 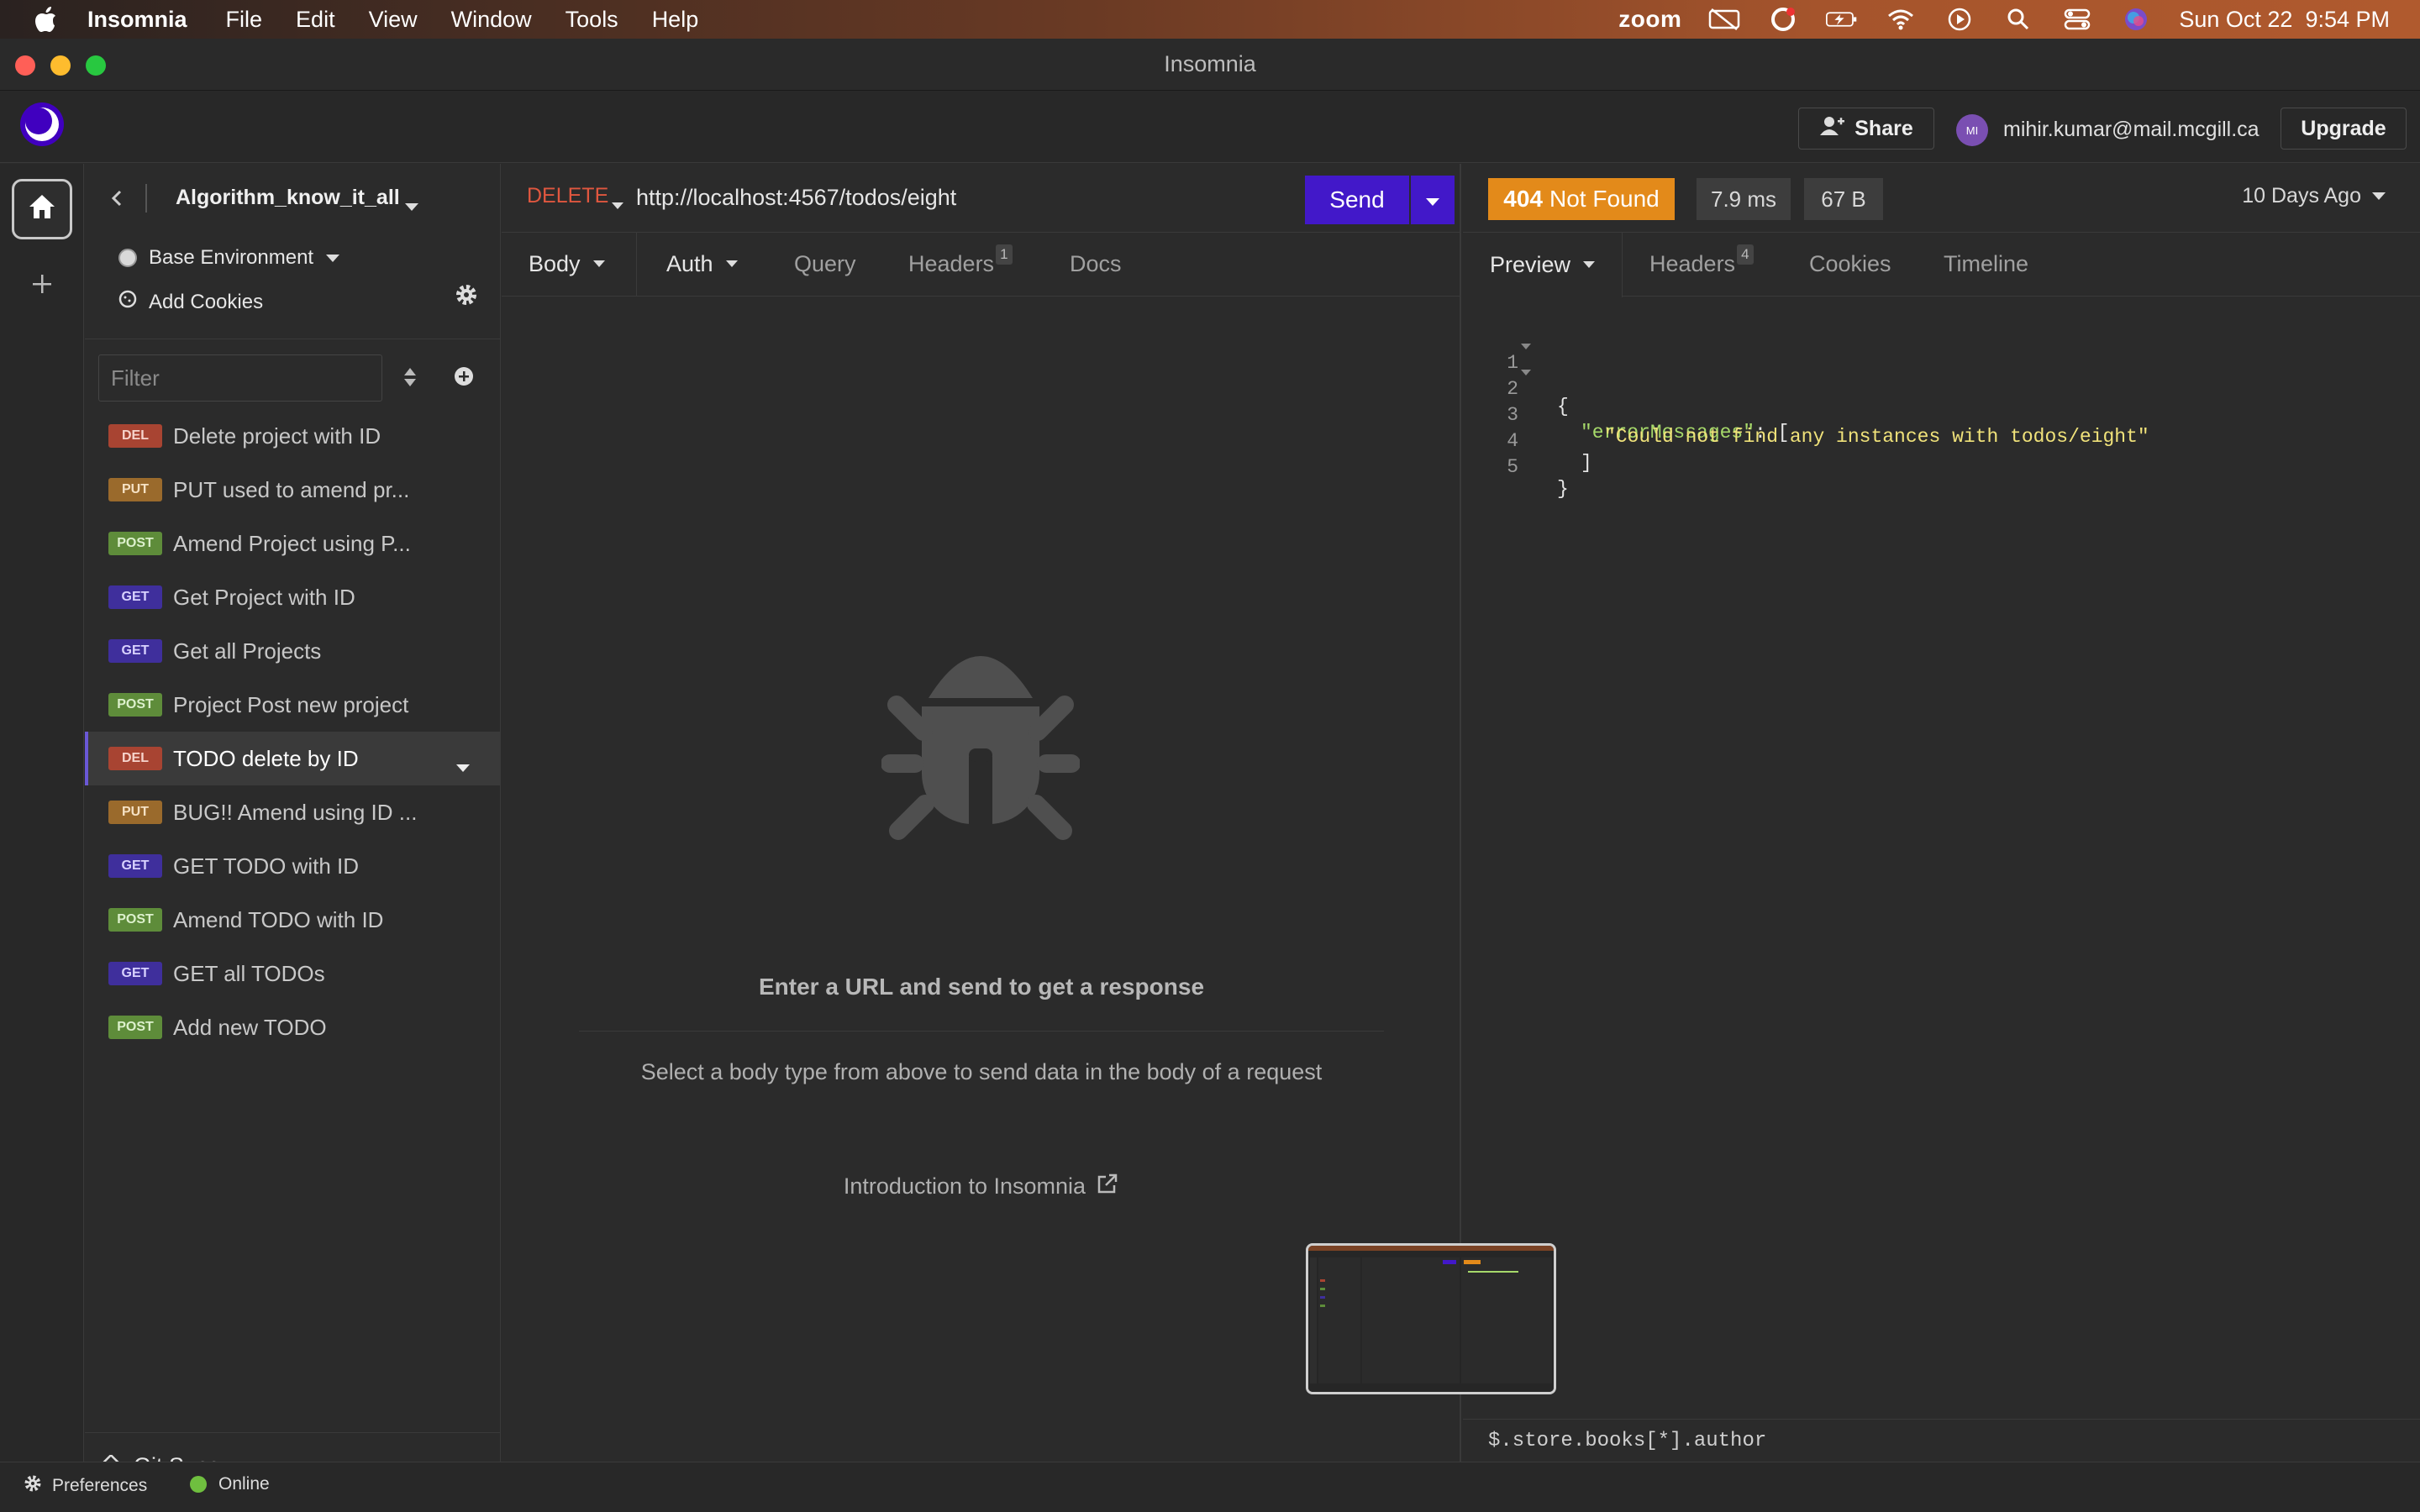 What do you see at coordinates (248, 651) in the screenshot?
I see `request-name: Get all Projects` at bounding box center [248, 651].